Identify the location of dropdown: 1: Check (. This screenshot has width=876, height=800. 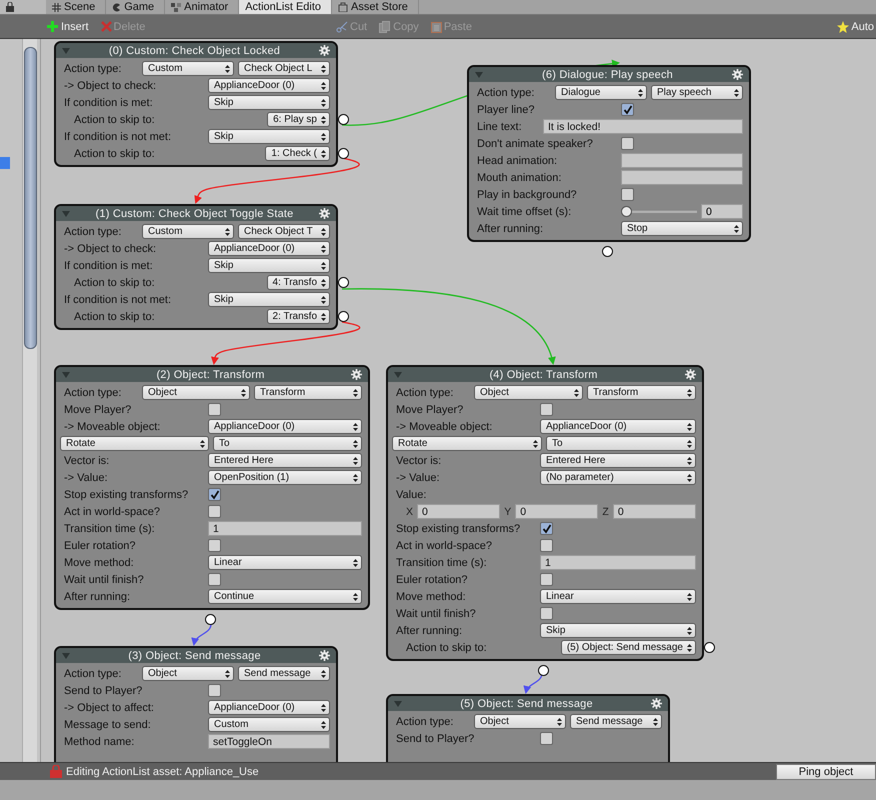
(297, 153).